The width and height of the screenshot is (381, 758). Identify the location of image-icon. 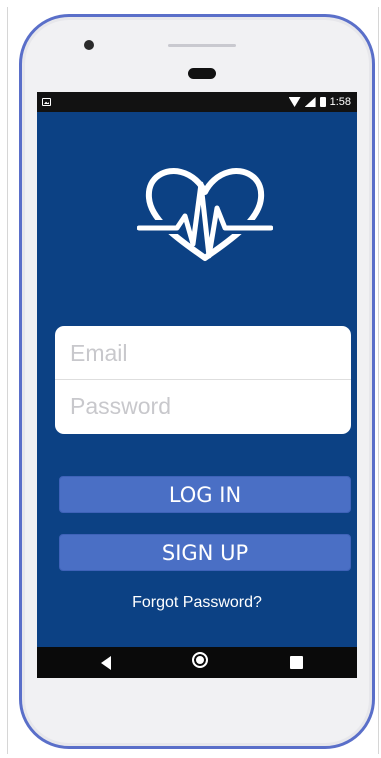
(46, 102).